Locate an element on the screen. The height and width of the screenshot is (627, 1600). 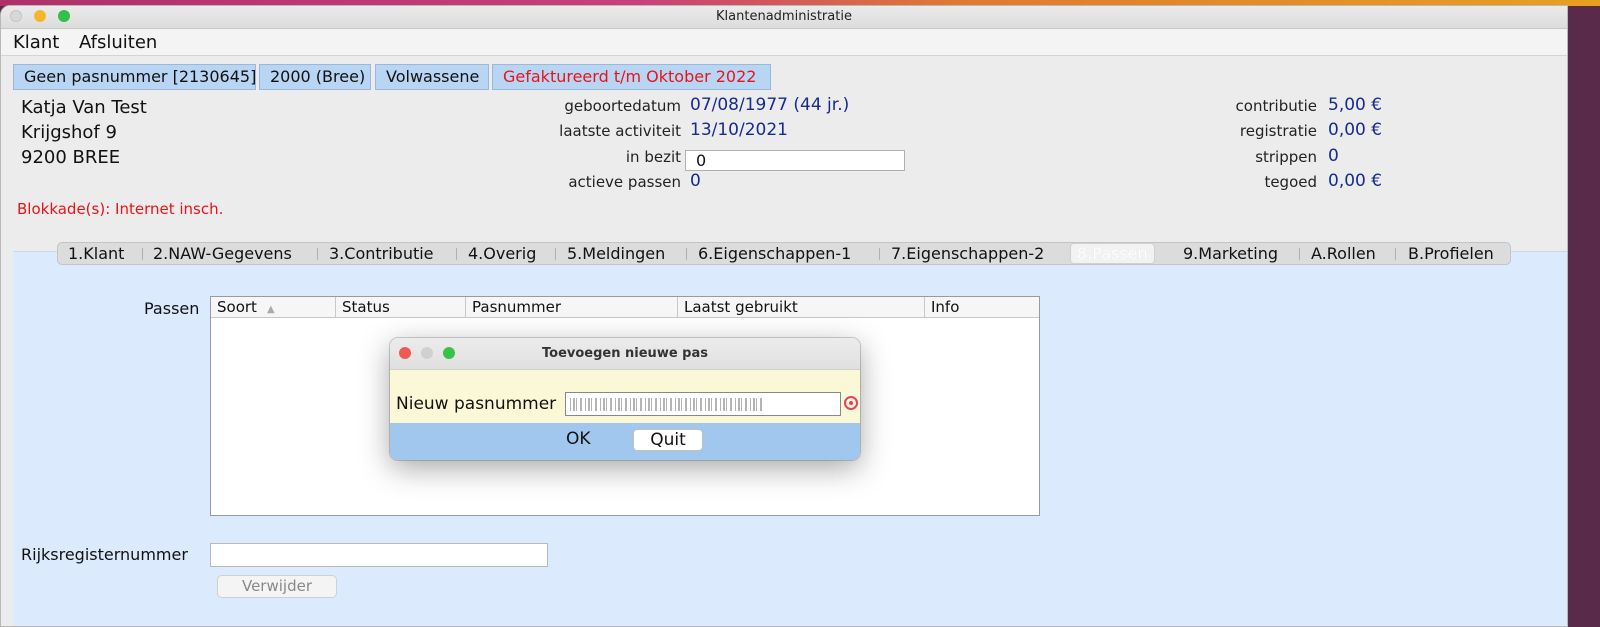
tab-klant: 1.Klant is located at coordinates (96, 253).